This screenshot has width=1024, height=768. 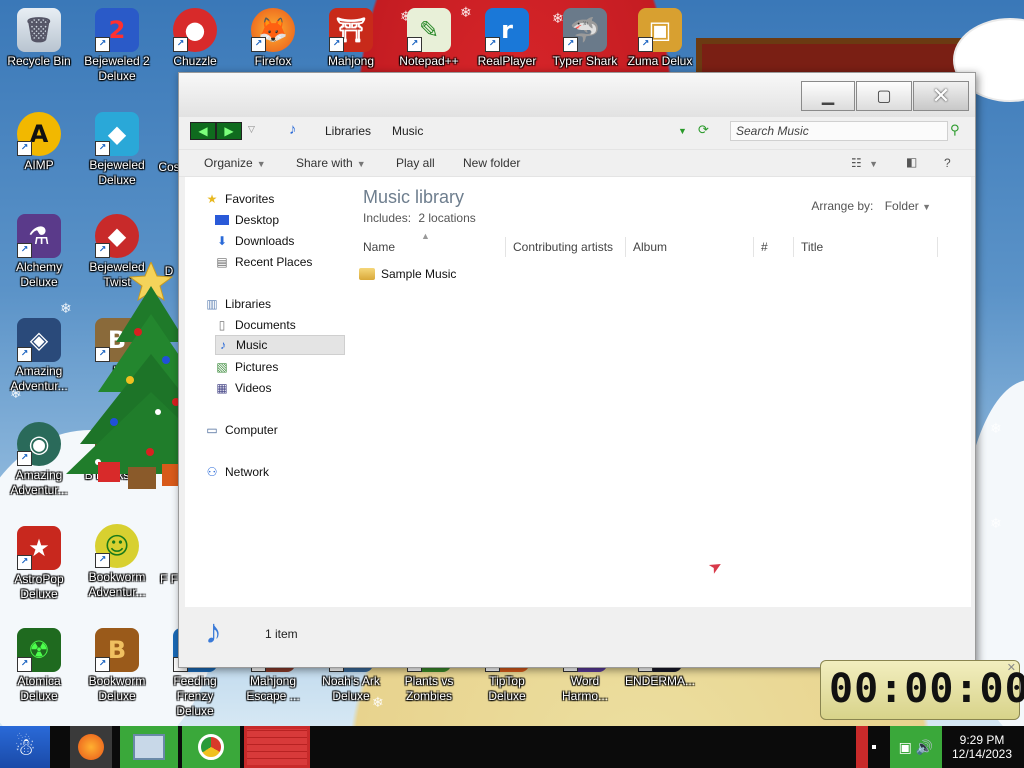 What do you see at coordinates (650, 247) in the screenshot?
I see `column-album: Album` at bounding box center [650, 247].